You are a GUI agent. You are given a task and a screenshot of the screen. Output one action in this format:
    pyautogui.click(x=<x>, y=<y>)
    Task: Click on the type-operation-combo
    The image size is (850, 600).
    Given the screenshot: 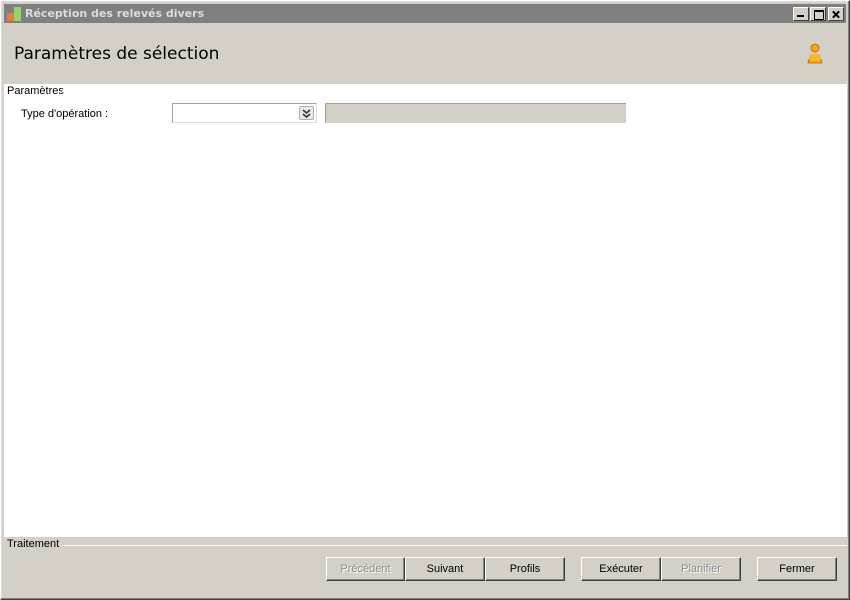 What is the action you would take?
    pyautogui.click(x=244, y=113)
    